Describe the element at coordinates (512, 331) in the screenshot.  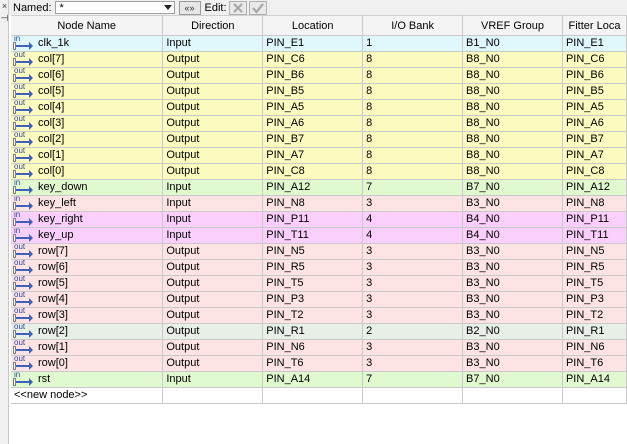
I see `vref-group-cell: B2_N0` at that location.